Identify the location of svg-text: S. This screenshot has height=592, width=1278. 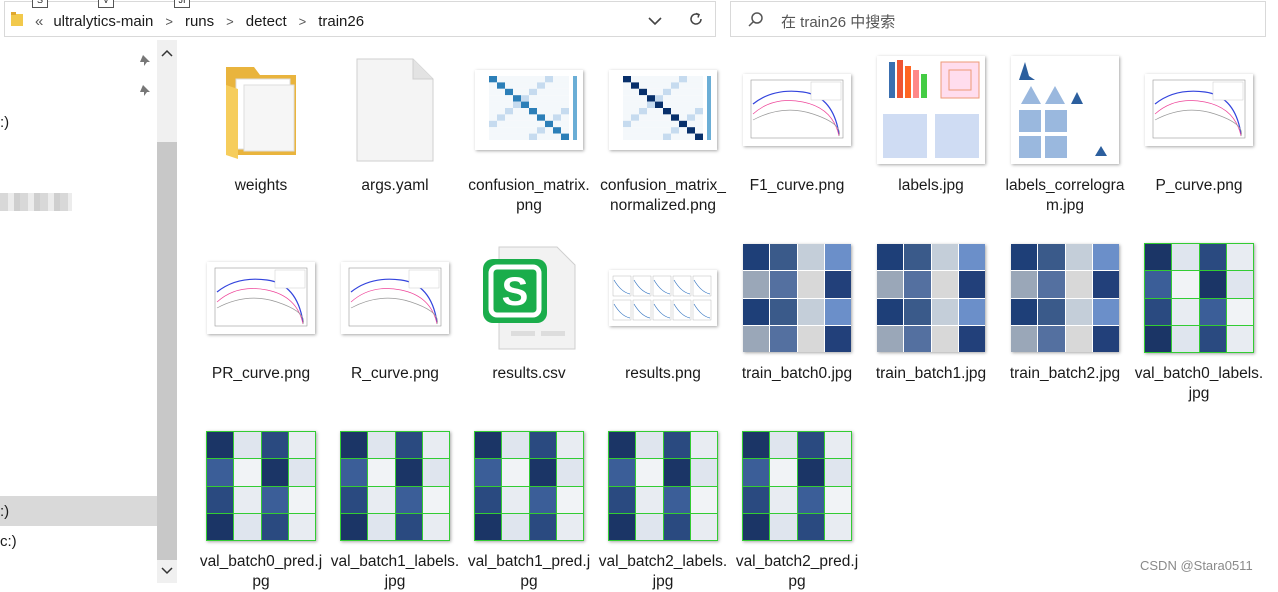
(515, 292).